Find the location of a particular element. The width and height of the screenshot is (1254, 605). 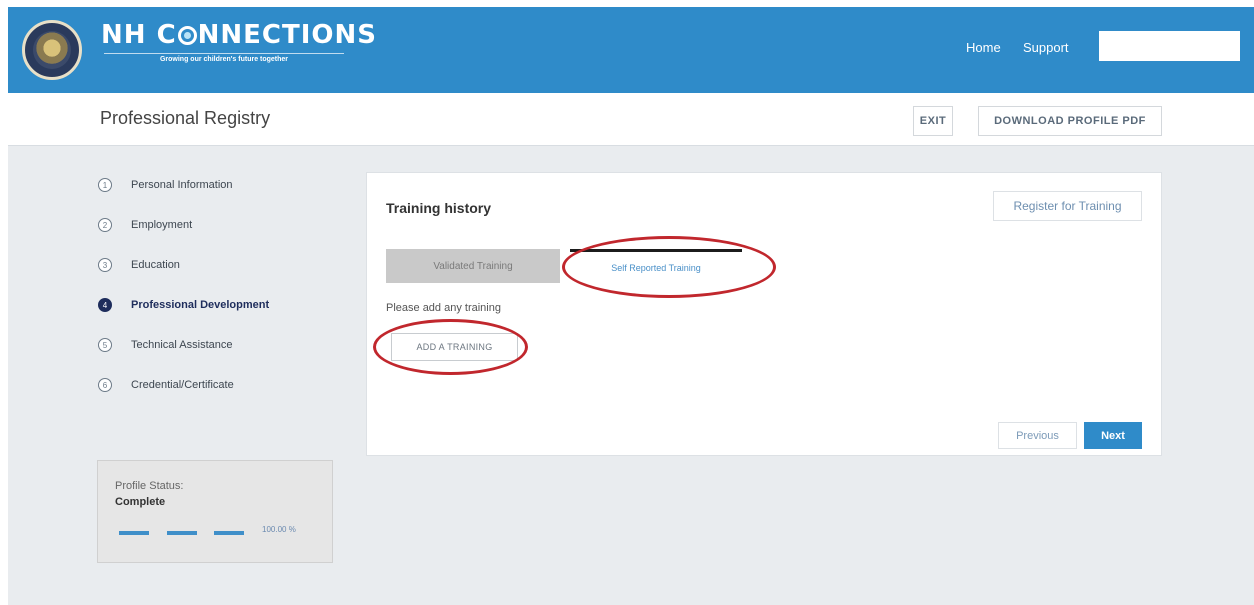

tab-validated-training: Validated Training is located at coordinates (473, 266).